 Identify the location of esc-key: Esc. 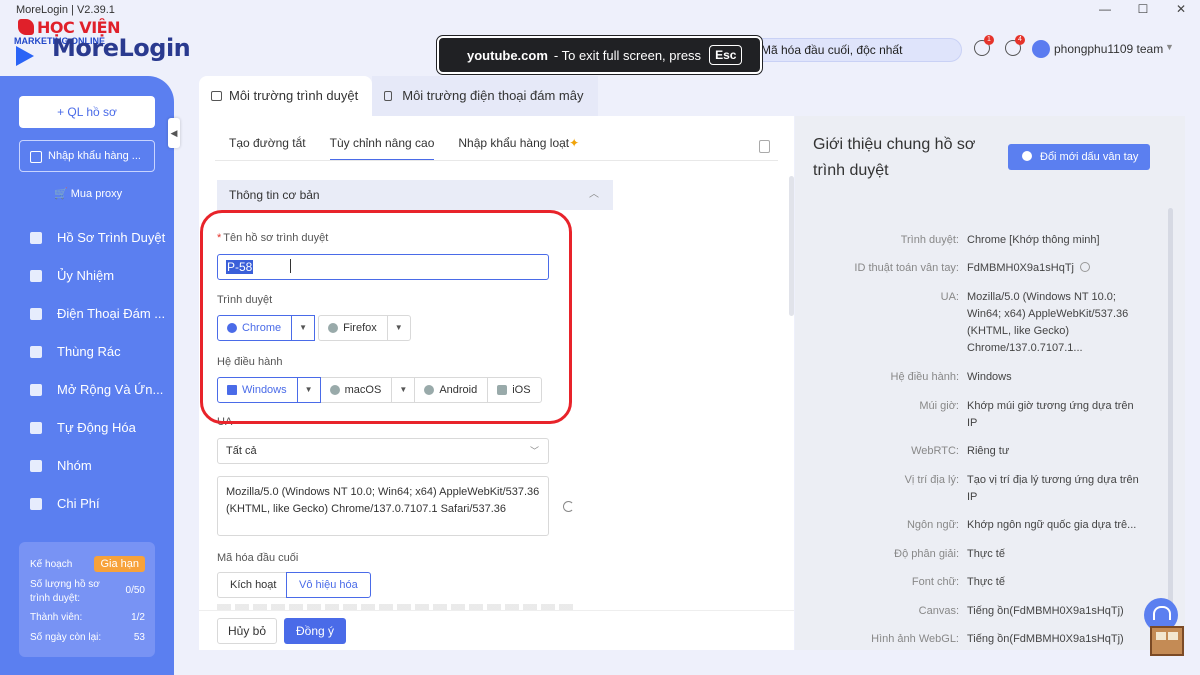
(726, 55).